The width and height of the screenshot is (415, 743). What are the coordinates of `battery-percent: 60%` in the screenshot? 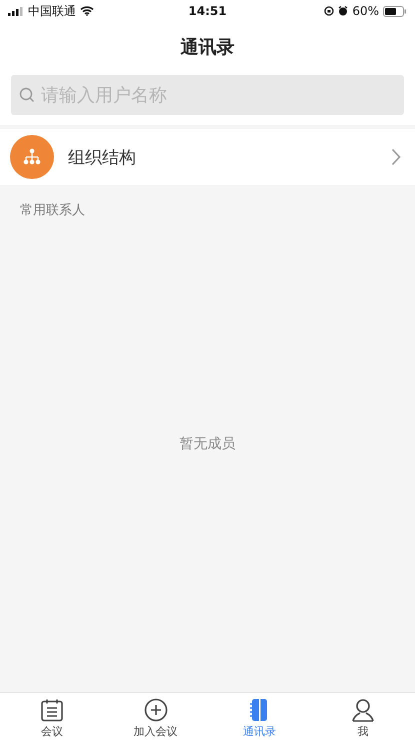 It's located at (365, 11).